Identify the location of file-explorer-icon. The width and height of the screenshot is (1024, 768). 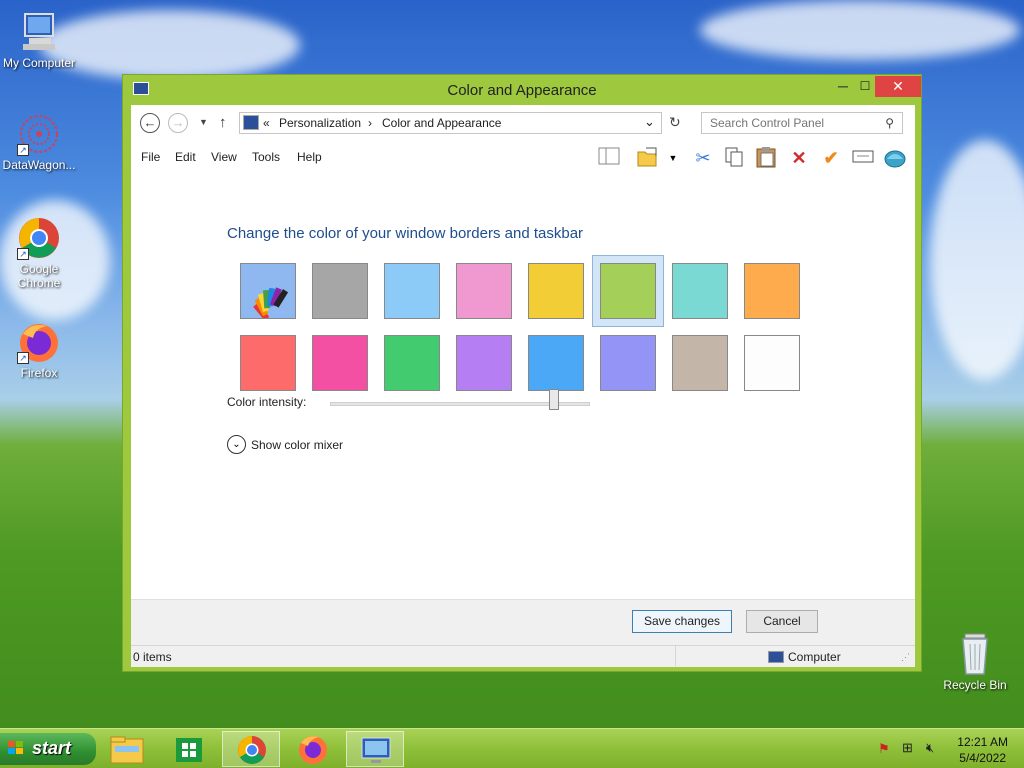
(127, 750).